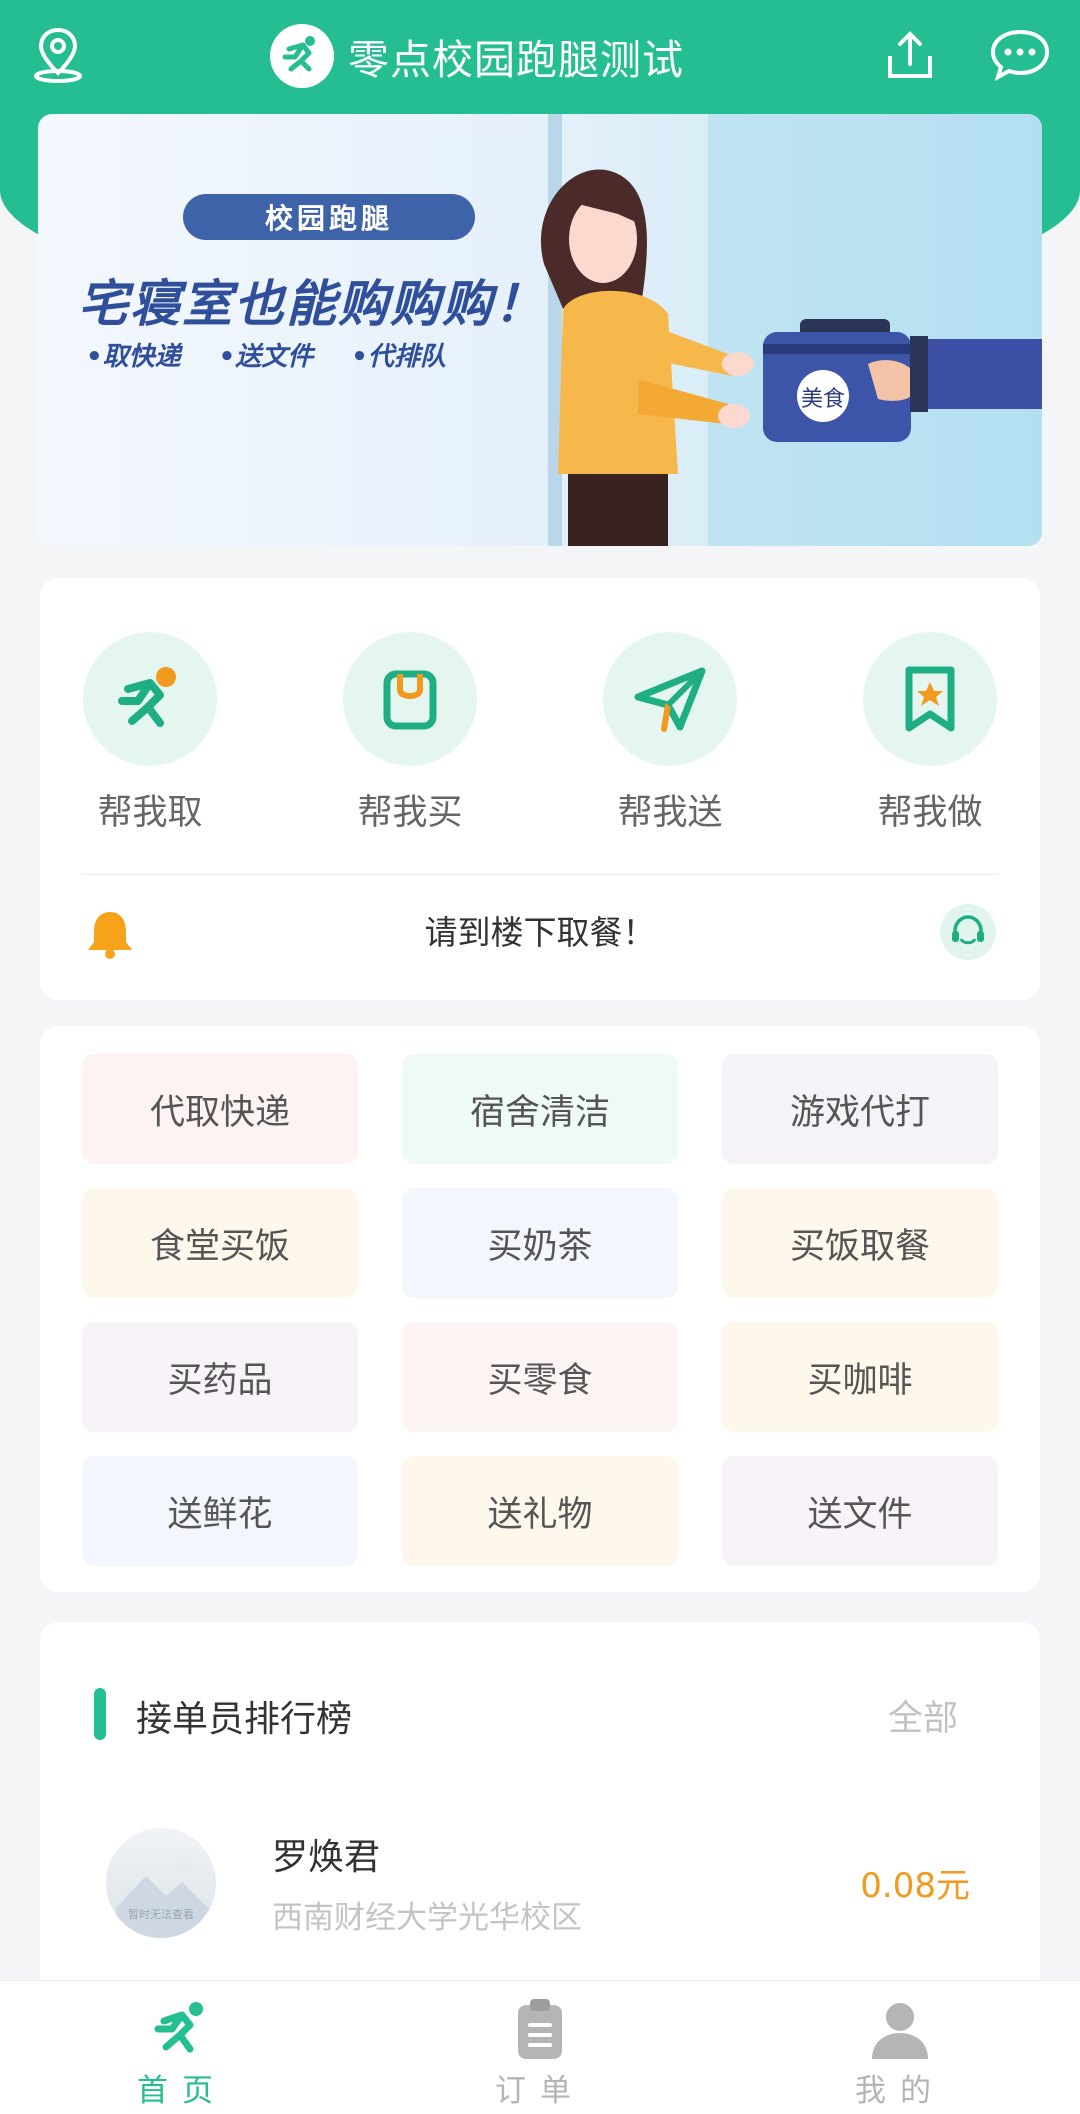 The image size is (1080, 2114). I want to click on service-help-send: 帮我送, so click(670, 733).